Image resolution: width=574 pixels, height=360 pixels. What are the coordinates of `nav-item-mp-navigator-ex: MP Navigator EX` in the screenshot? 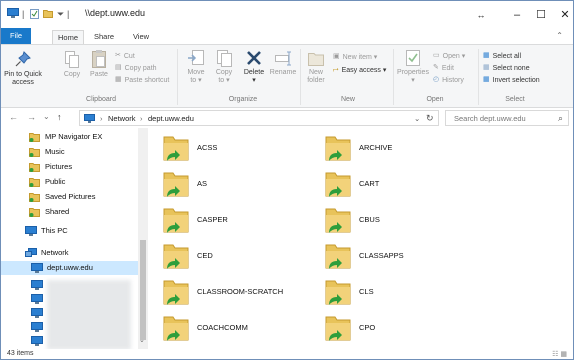 It's located at (71, 137).